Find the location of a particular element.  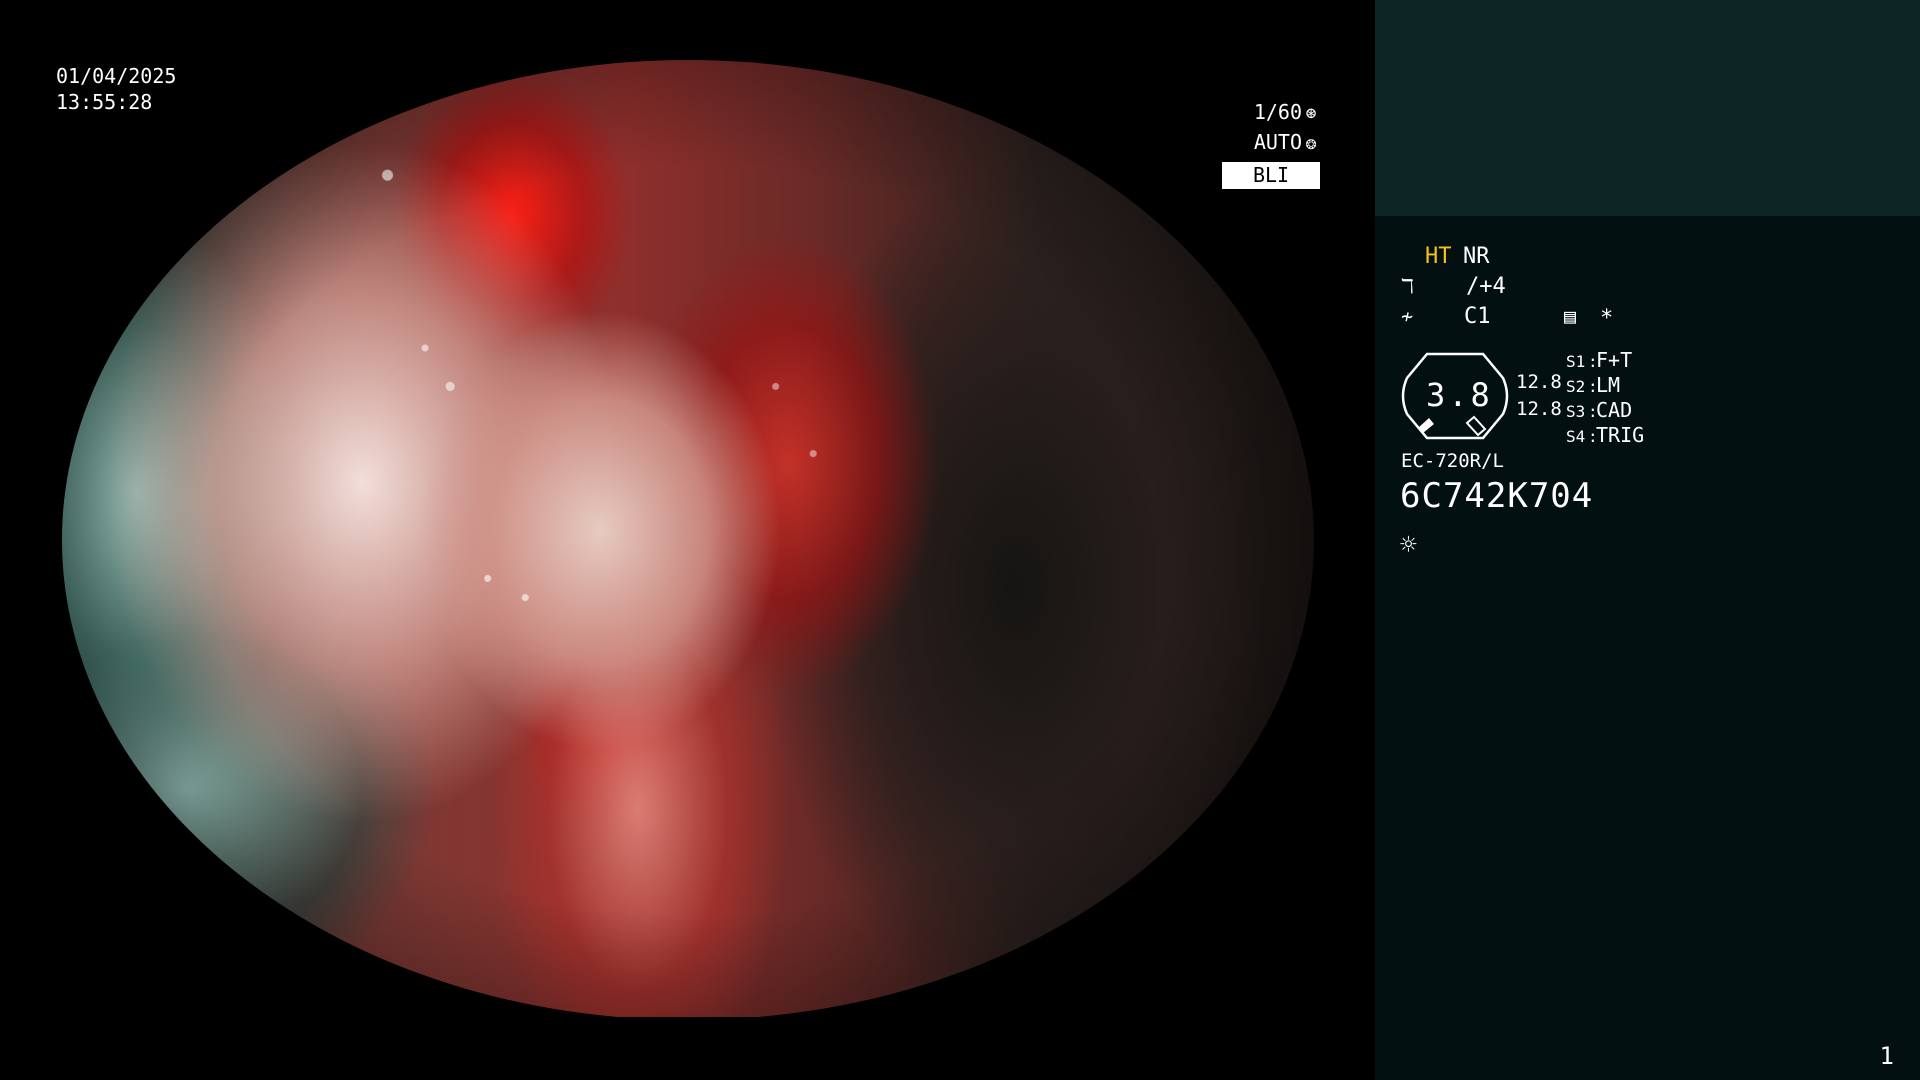

page-number: 1 is located at coordinates (1886, 1056).